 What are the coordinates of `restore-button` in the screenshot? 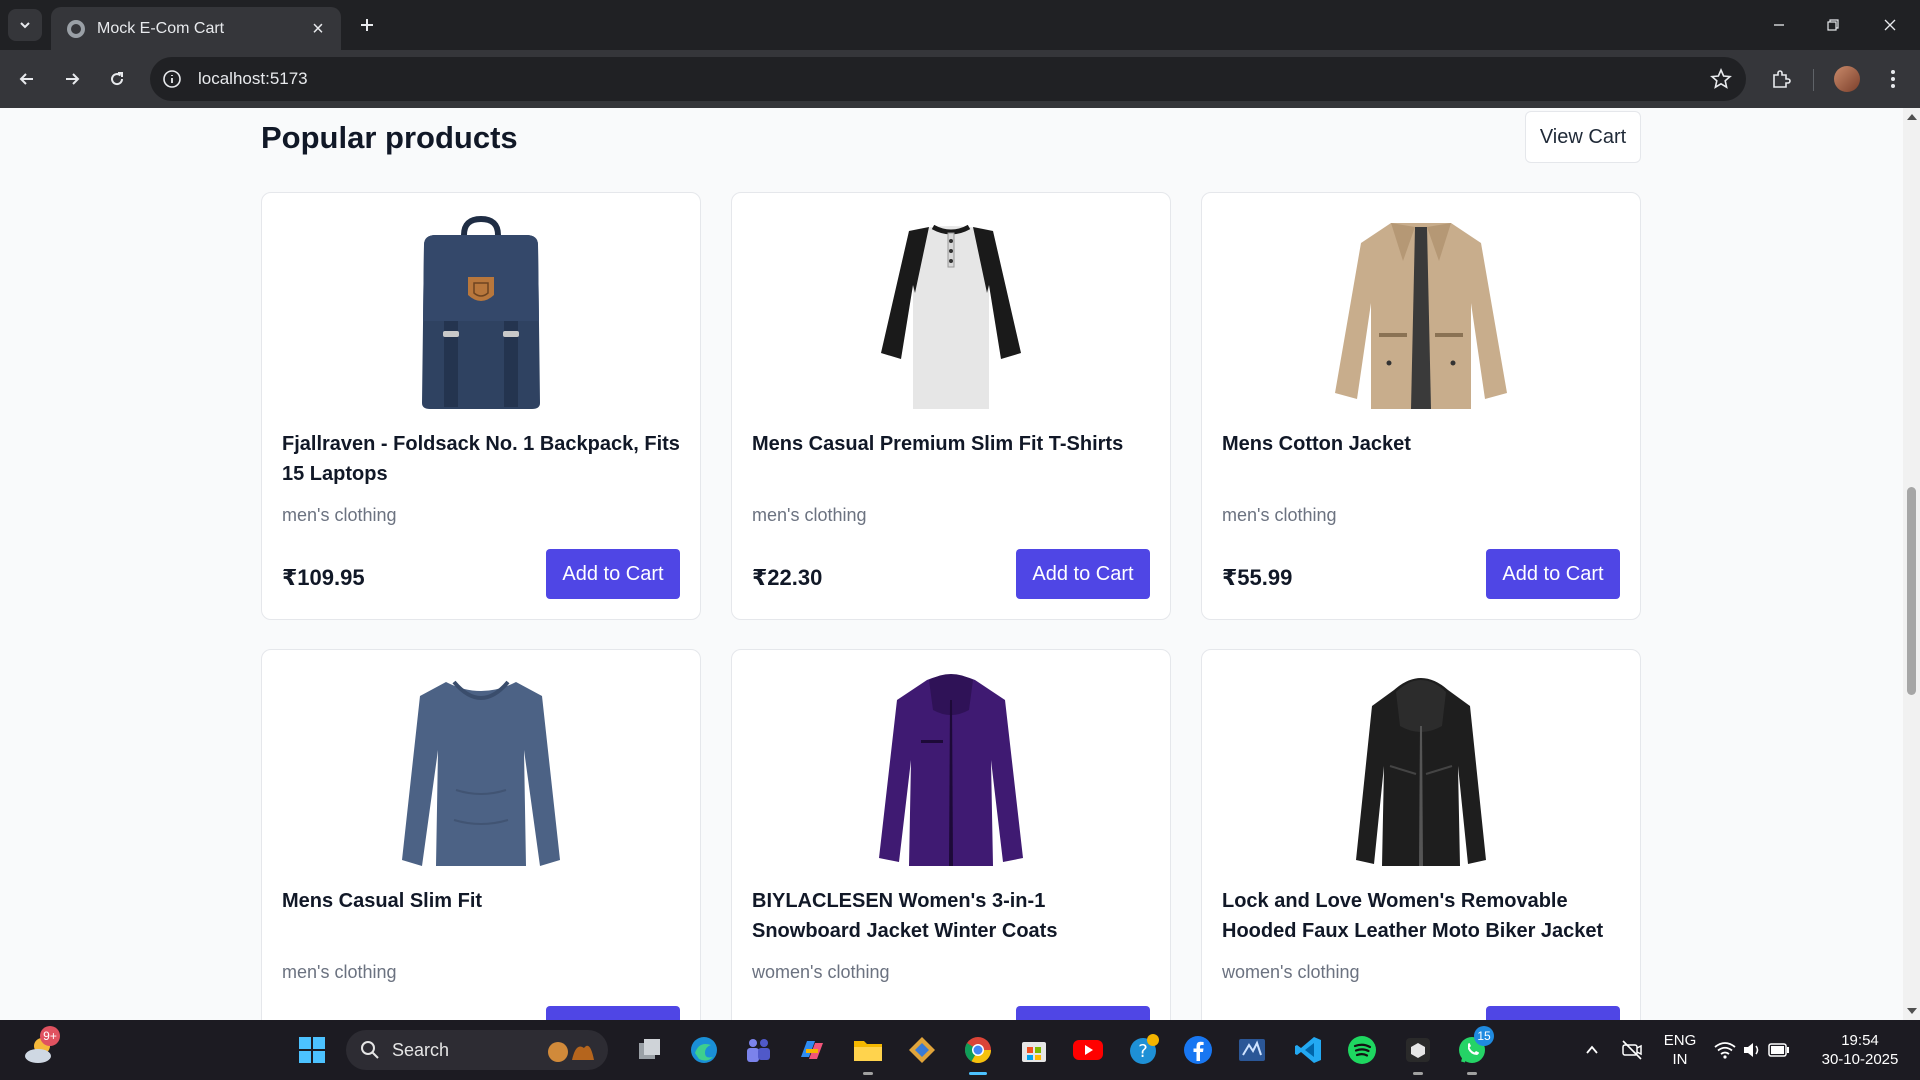 It's located at (1833, 25).